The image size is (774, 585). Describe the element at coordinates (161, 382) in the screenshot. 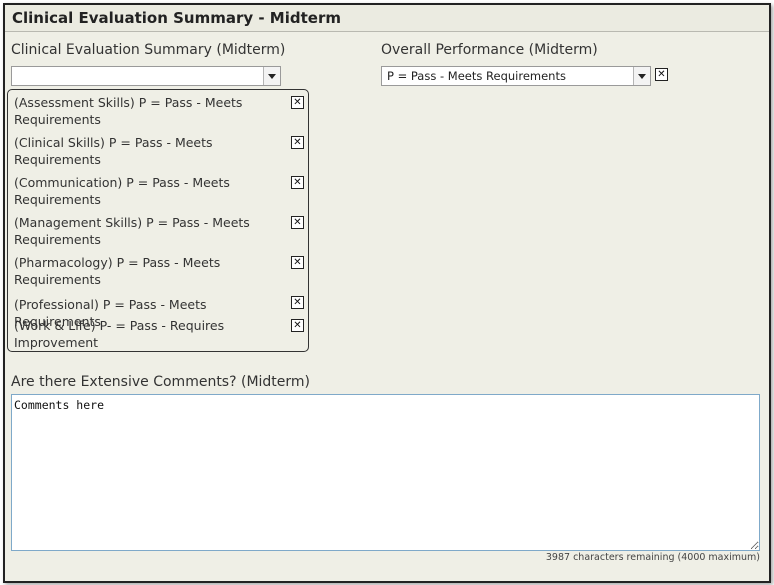

I see `comments-label: Are there Extensive Comments? (Midterm)` at that location.